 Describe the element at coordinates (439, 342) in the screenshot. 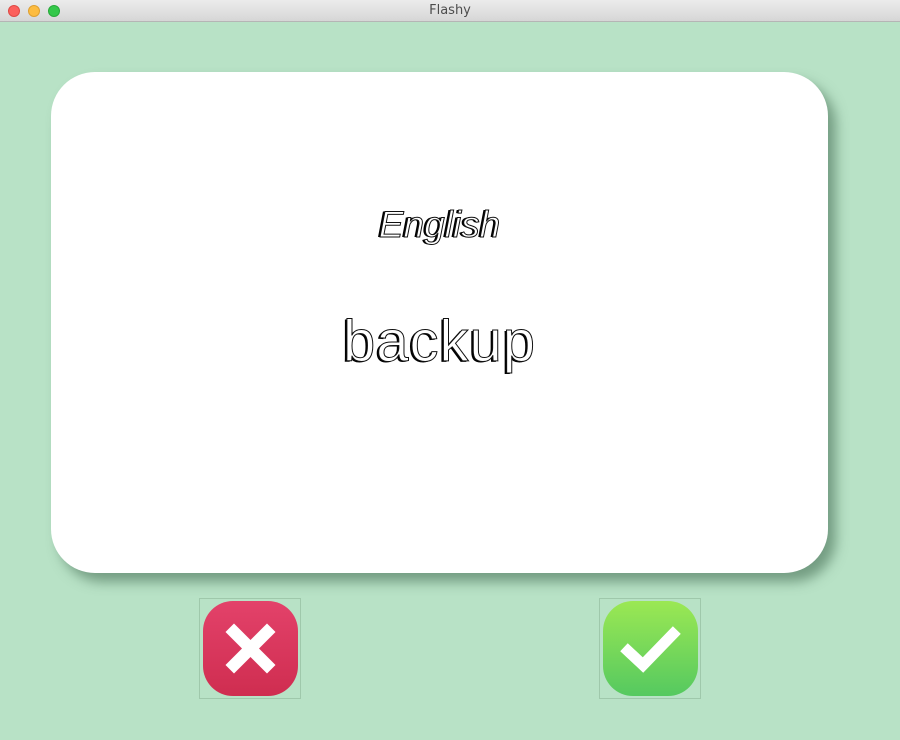

I see `card-word: backup` at that location.